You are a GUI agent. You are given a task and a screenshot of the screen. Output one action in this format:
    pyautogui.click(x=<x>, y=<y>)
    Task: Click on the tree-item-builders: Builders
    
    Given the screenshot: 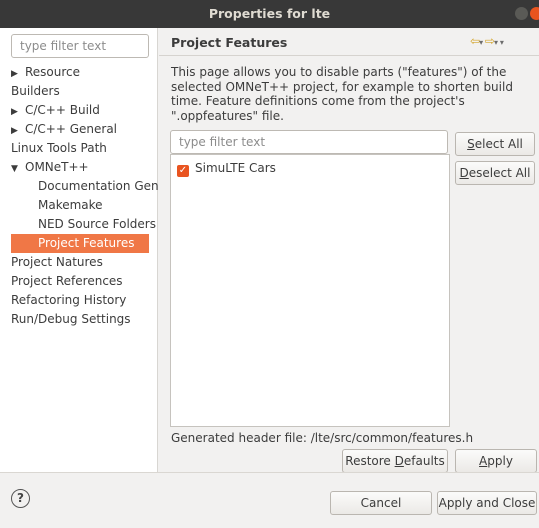 What is the action you would take?
    pyautogui.click(x=35, y=91)
    